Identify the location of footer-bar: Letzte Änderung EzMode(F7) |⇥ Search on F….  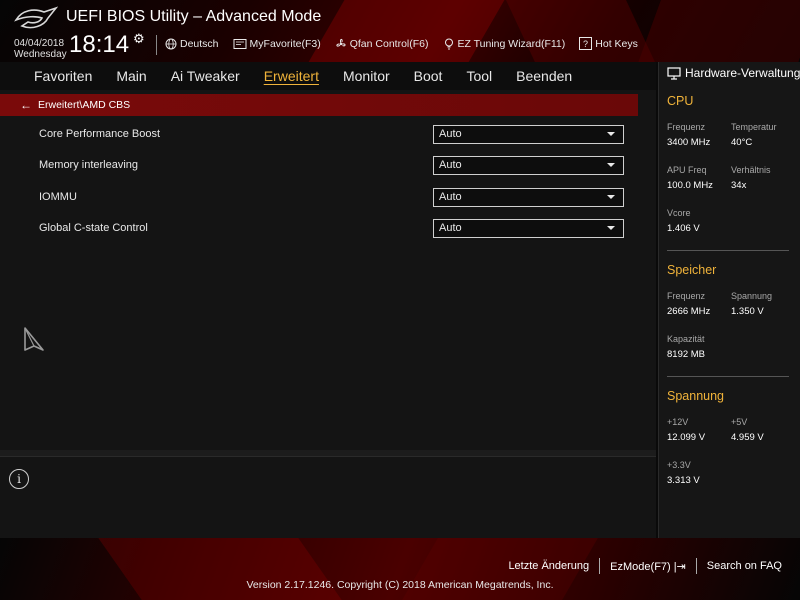
(400, 569).